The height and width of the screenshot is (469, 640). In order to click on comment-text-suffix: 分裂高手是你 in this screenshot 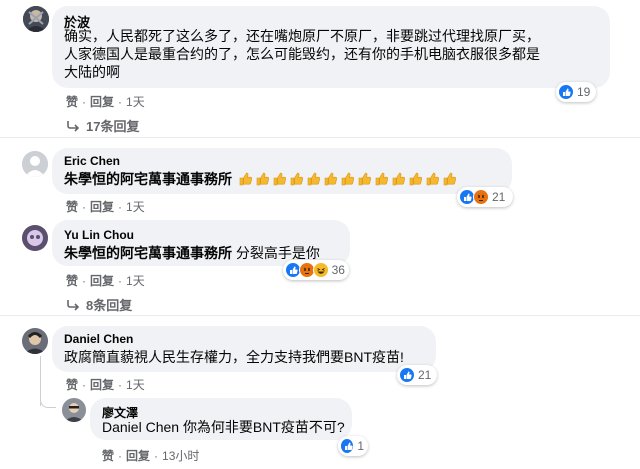, I will do `click(276, 253)`.